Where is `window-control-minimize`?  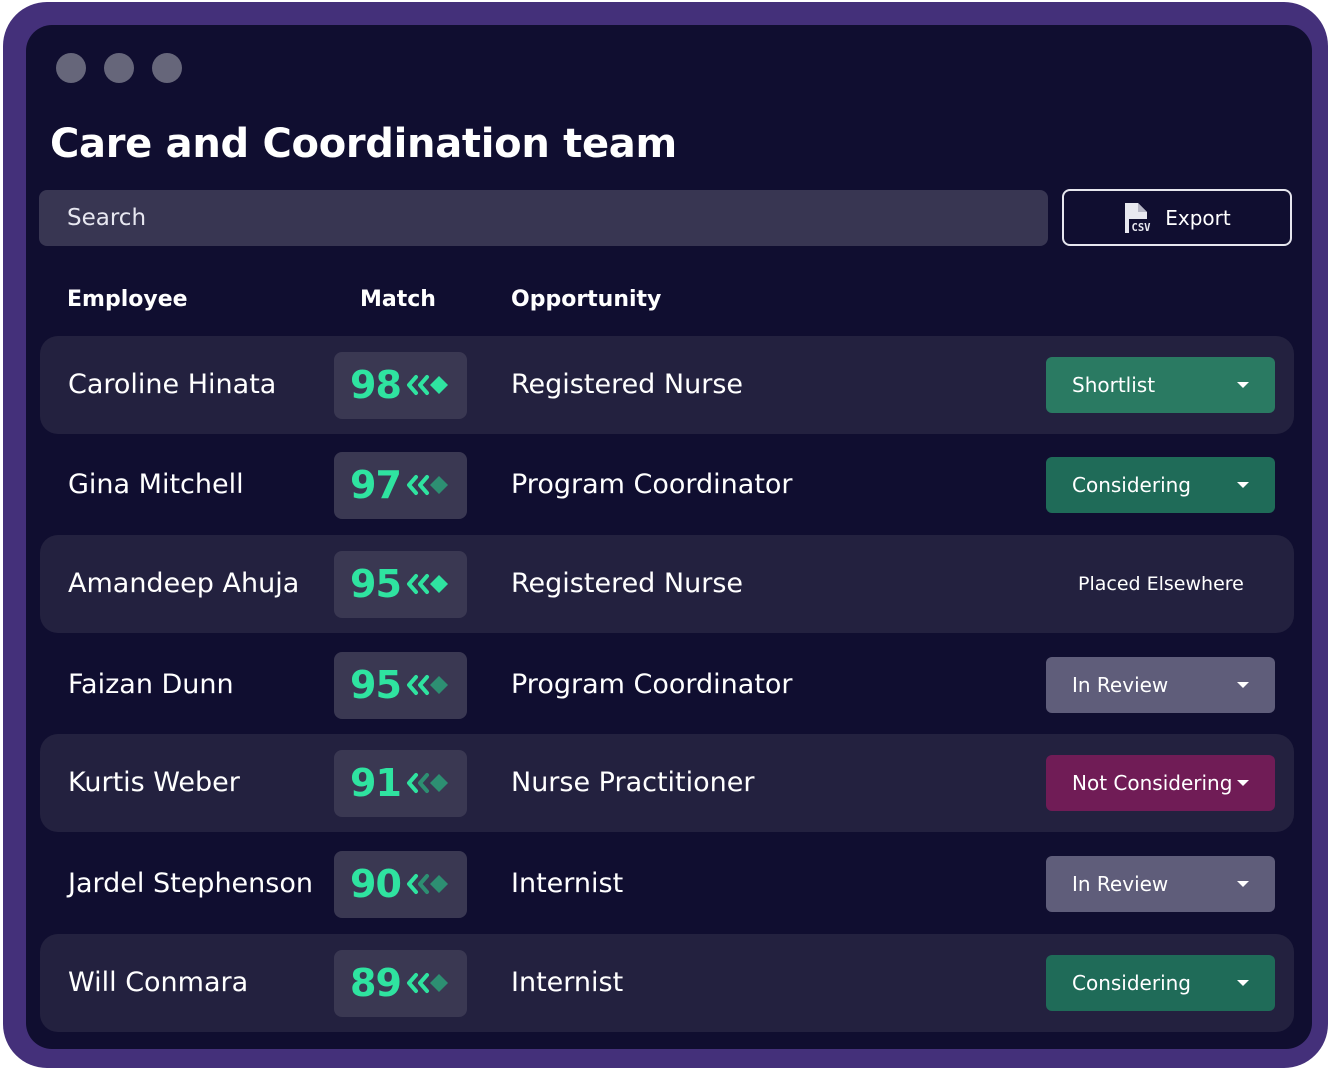
window-control-minimize is located at coordinates (119, 68).